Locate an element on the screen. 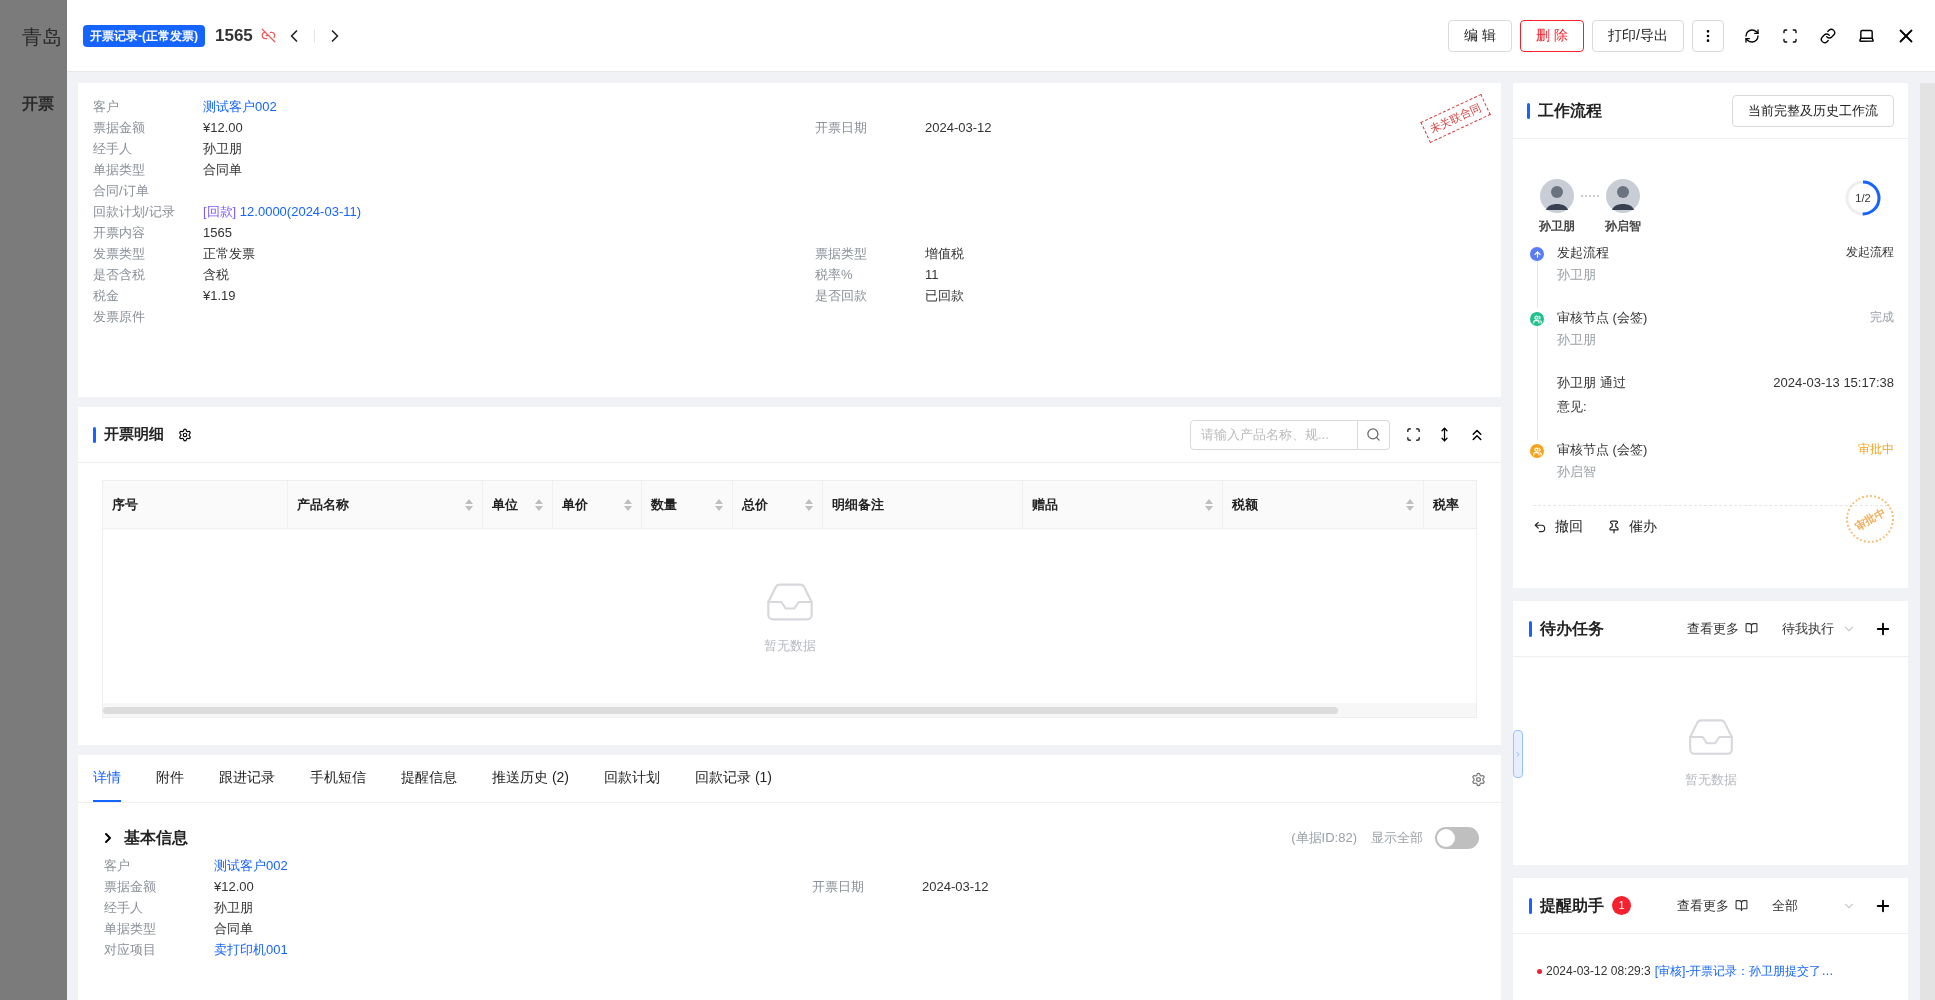 The height and width of the screenshot is (1000, 1935). tab: 跟进记录 is located at coordinates (247, 784).